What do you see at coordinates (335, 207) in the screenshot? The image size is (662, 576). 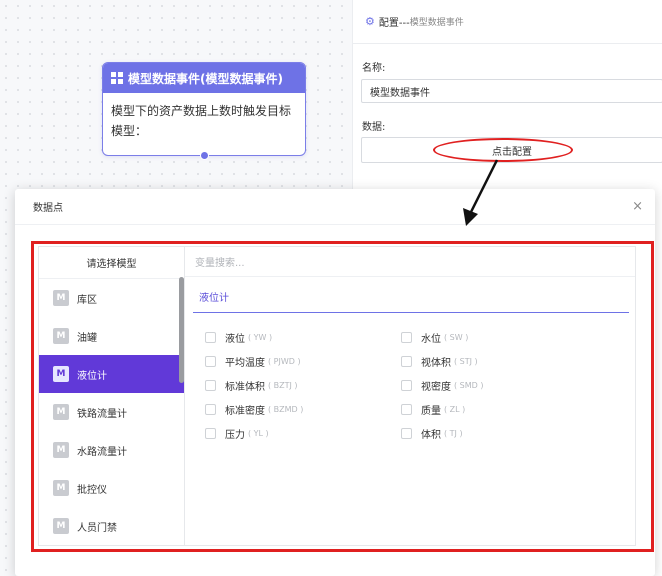 I see `modal-title: 数据点` at bounding box center [335, 207].